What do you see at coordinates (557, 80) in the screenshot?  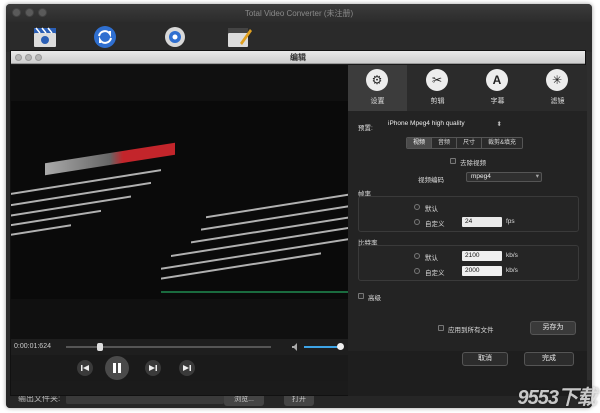 I see `sparkle-icon: ✳` at bounding box center [557, 80].